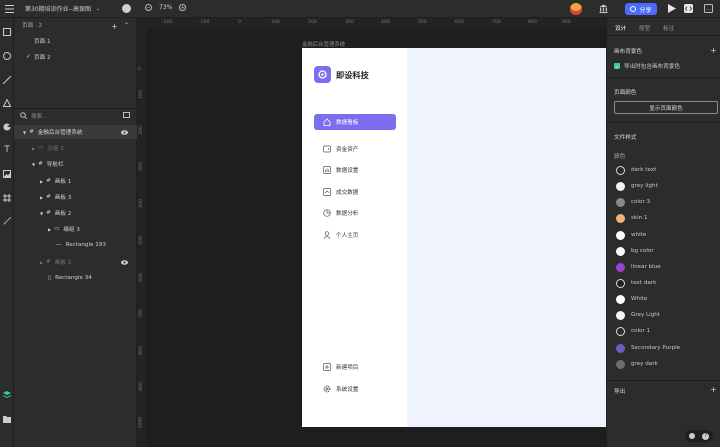 The height and width of the screenshot is (447, 720). I want to click on folder-icon, so click(7, 419).